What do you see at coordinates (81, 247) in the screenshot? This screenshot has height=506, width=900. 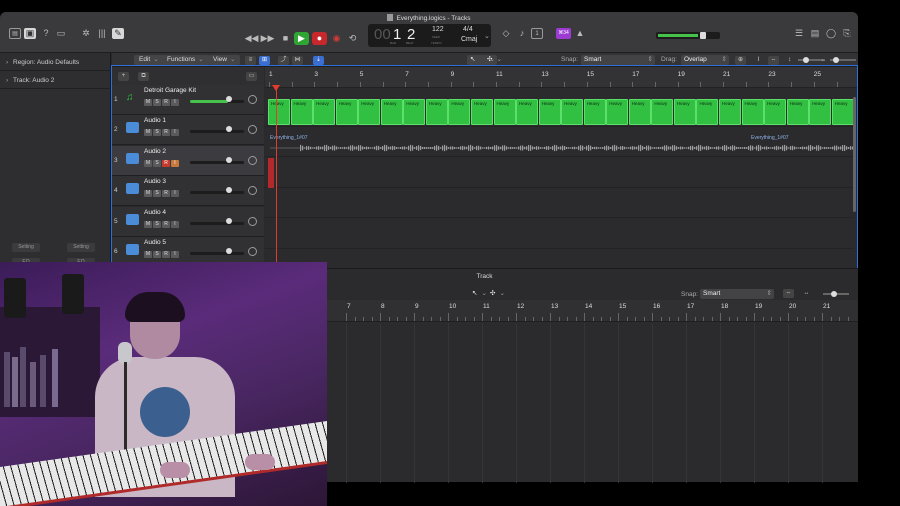 I see `setting-button-right: Setting` at bounding box center [81, 247].